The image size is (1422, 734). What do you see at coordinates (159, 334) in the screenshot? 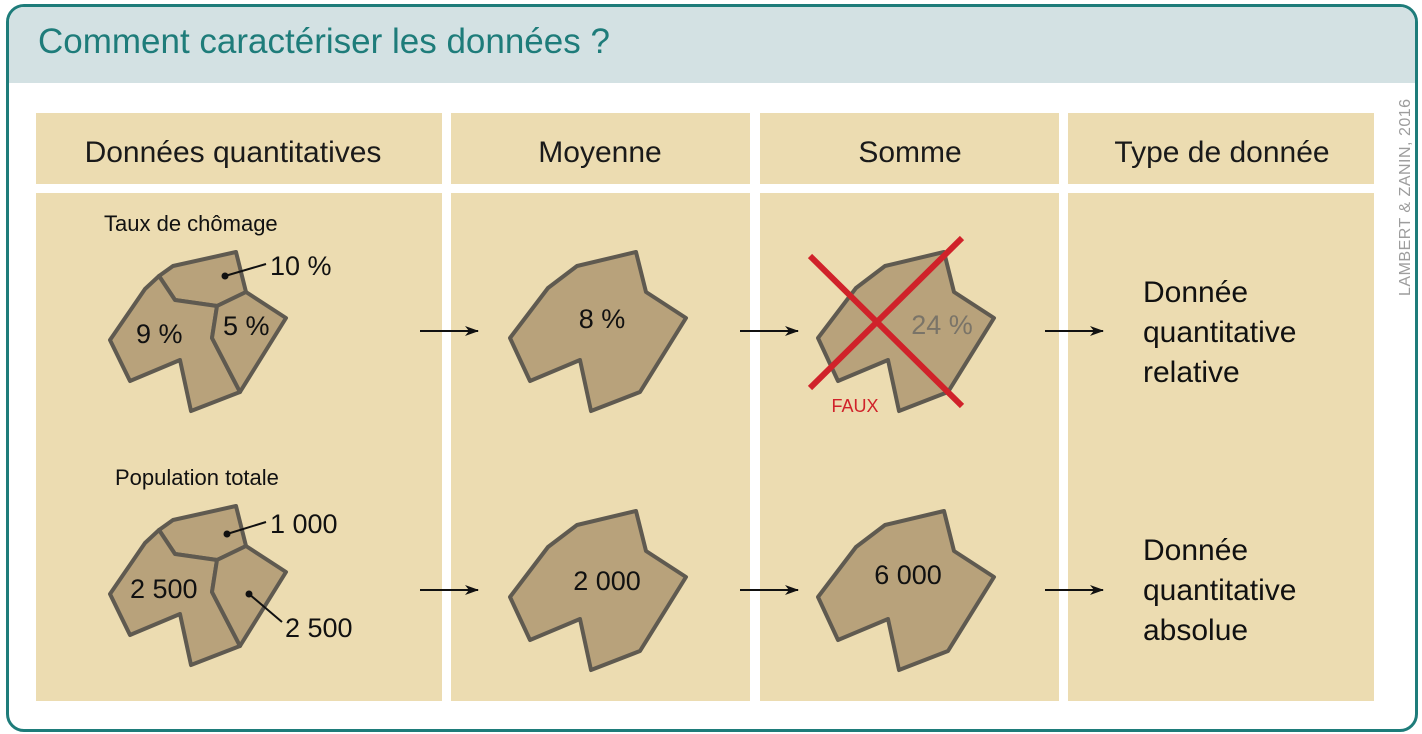
I see `label-row1-value-2: 9 %` at bounding box center [159, 334].